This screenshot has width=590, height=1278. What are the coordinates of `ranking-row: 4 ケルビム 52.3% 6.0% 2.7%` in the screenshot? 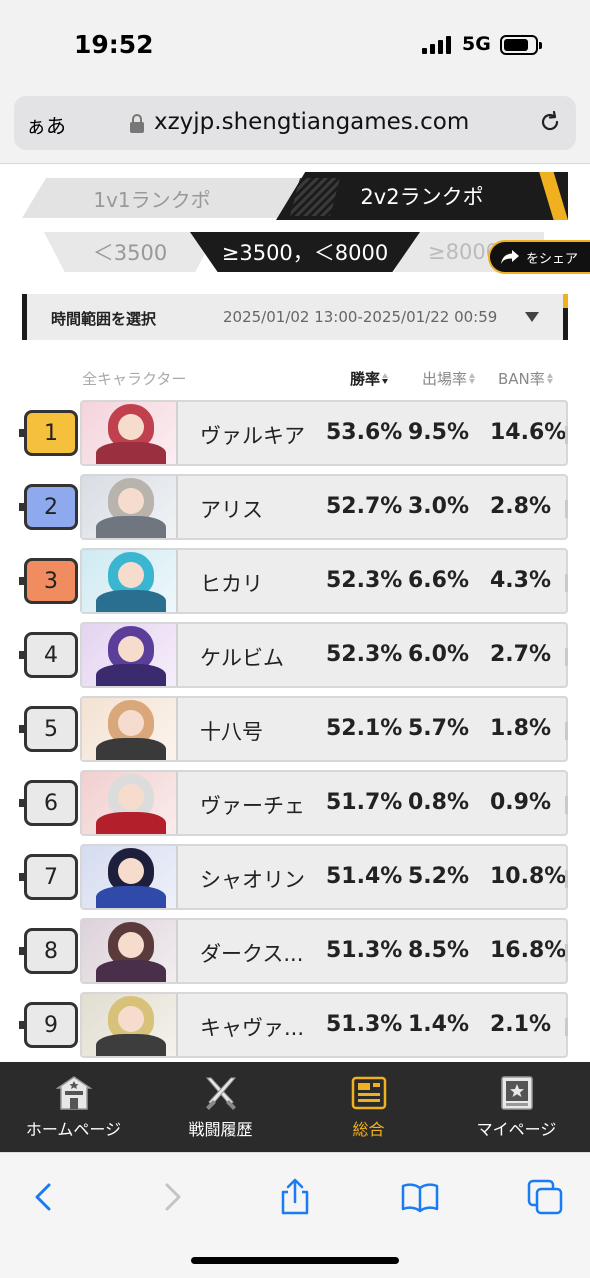 It's located at (295, 655).